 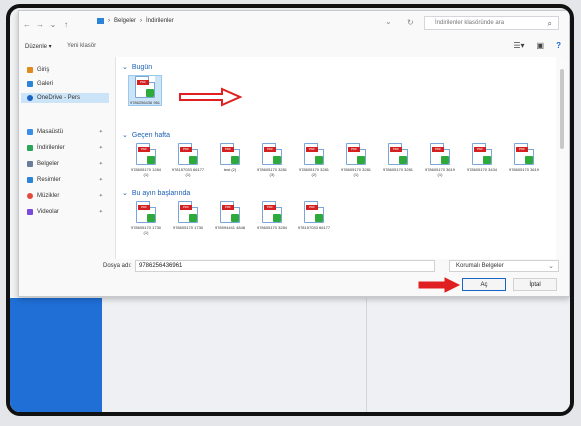 What do you see at coordinates (67, 70) in the screenshot?
I see `sidebar-item-home: Giriş` at bounding box center [67, 70].